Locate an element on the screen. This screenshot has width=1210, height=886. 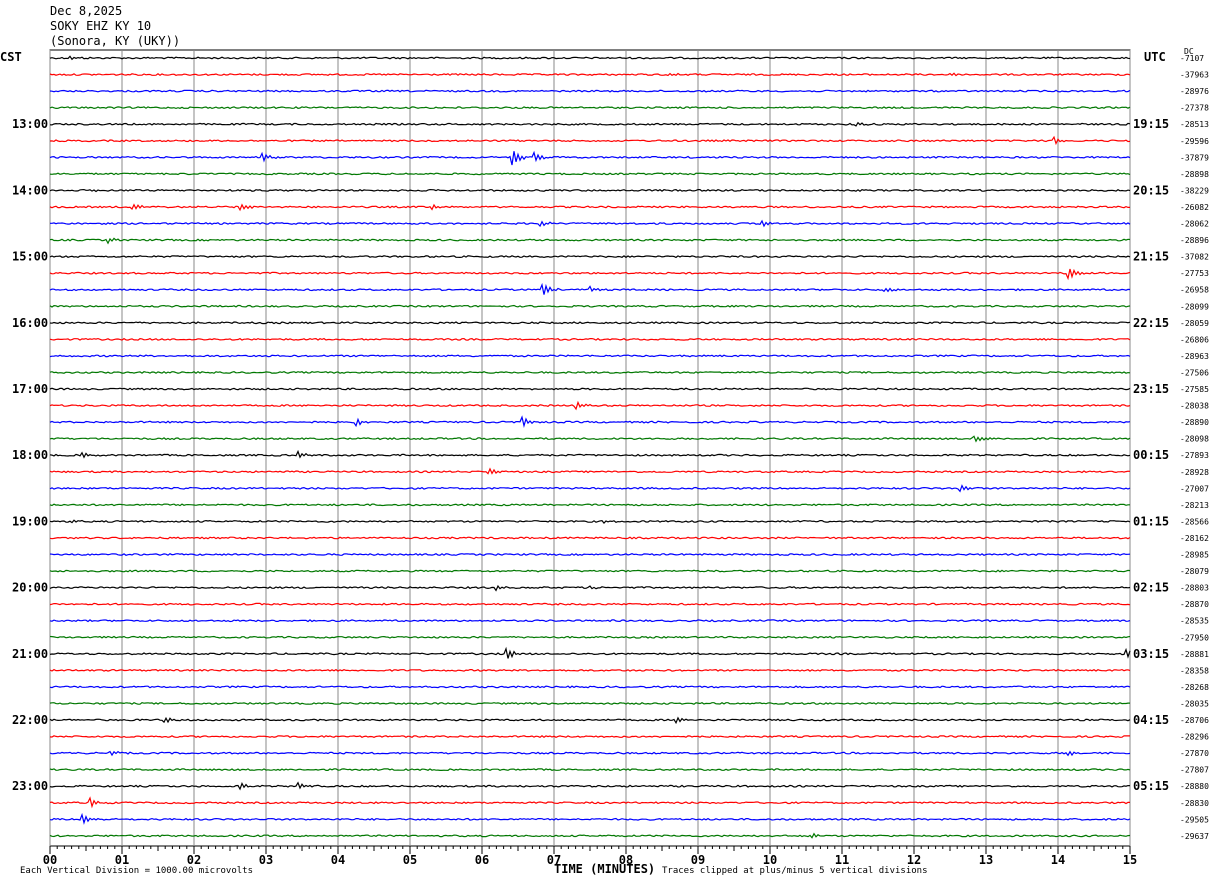
dc-offset-label: -28803 is located at coordinates (1194, 588).